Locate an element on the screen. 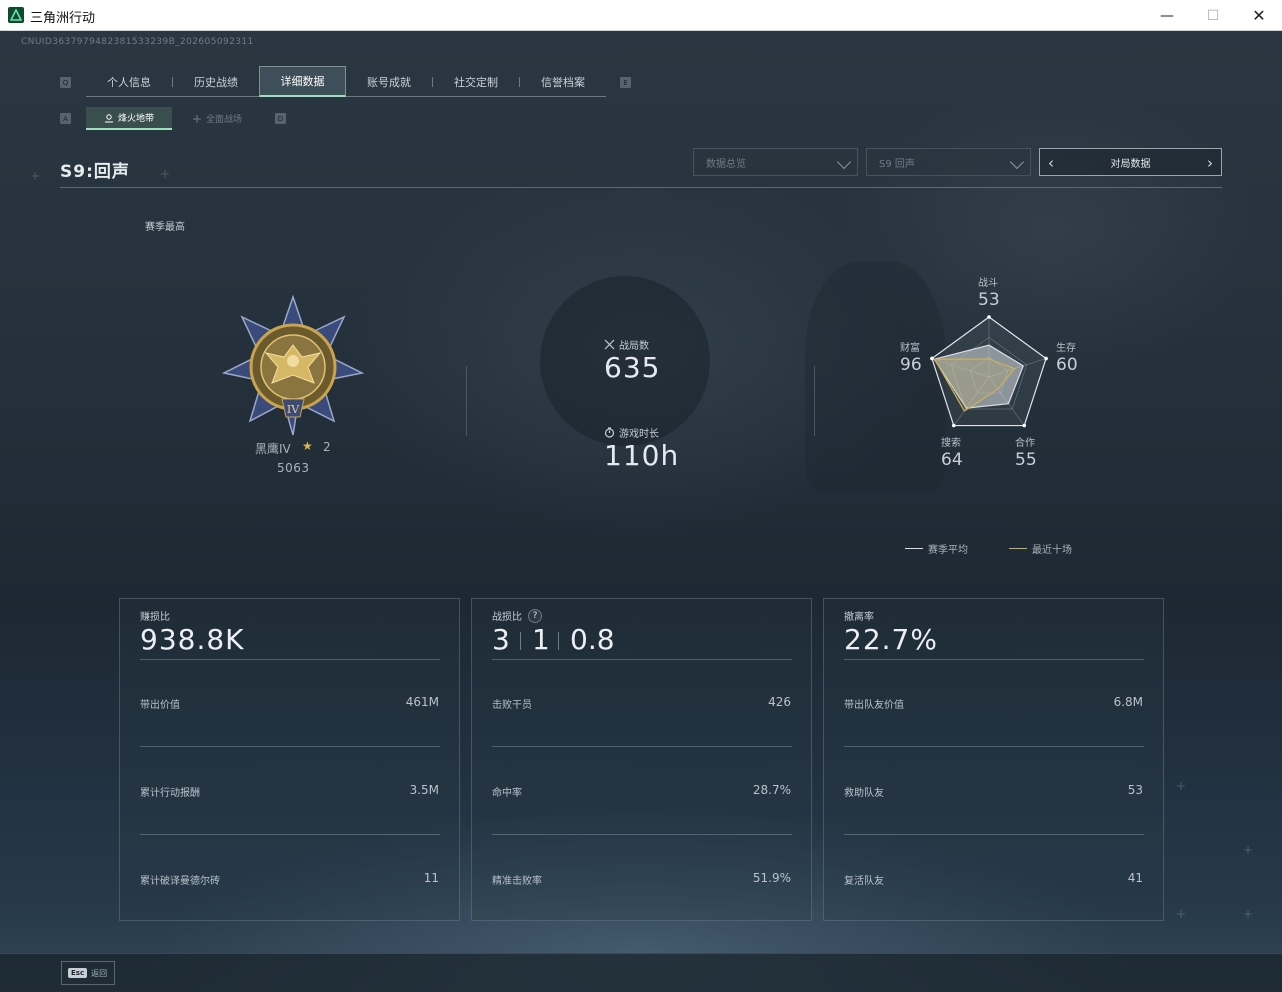  close-button: ✕ is located at coordinates (1259, 15).